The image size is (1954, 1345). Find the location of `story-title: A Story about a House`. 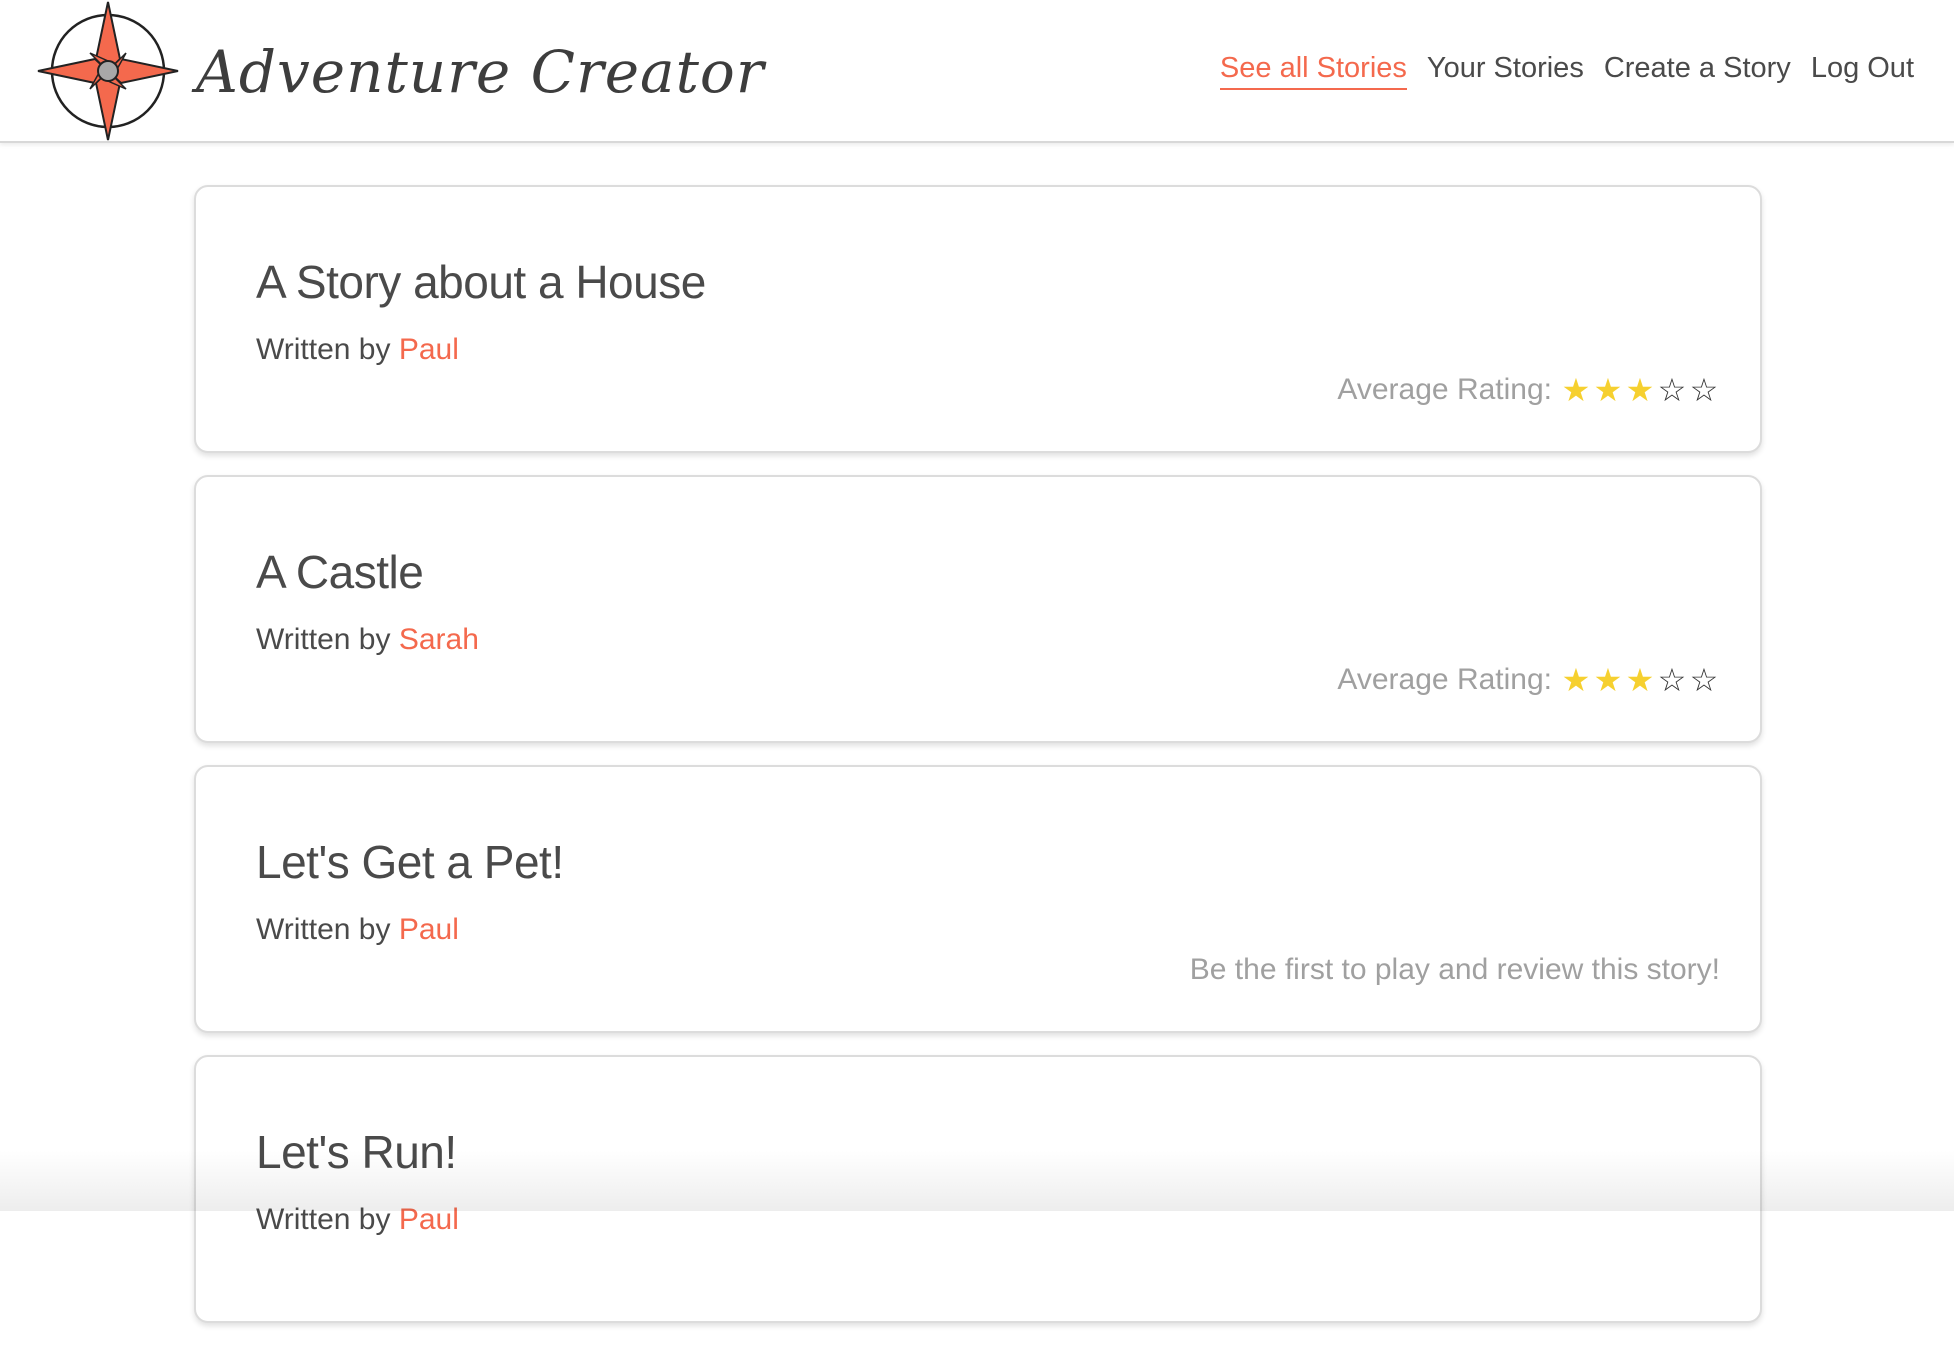

story-title: A Story about a House is located at coordinates (481, 282).